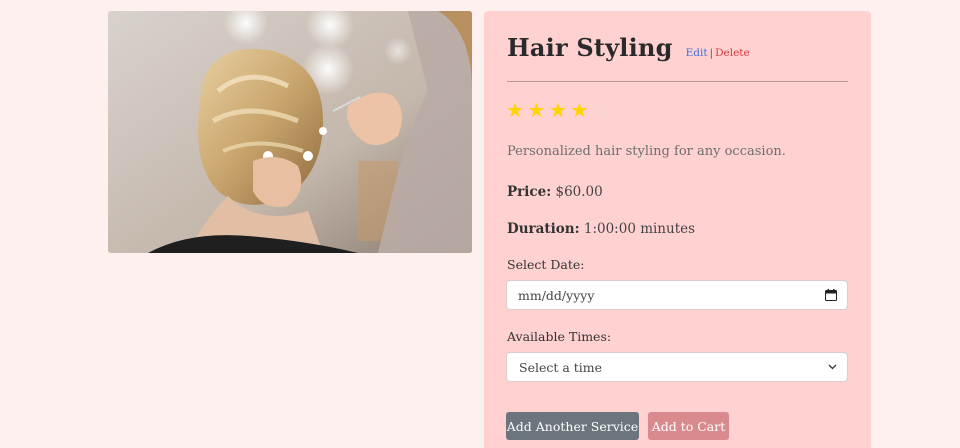 Image resolution: width=960 pixels, height=448 pixels. I want to click on date-input: mm/dd/yyyy, so click(677, 295).